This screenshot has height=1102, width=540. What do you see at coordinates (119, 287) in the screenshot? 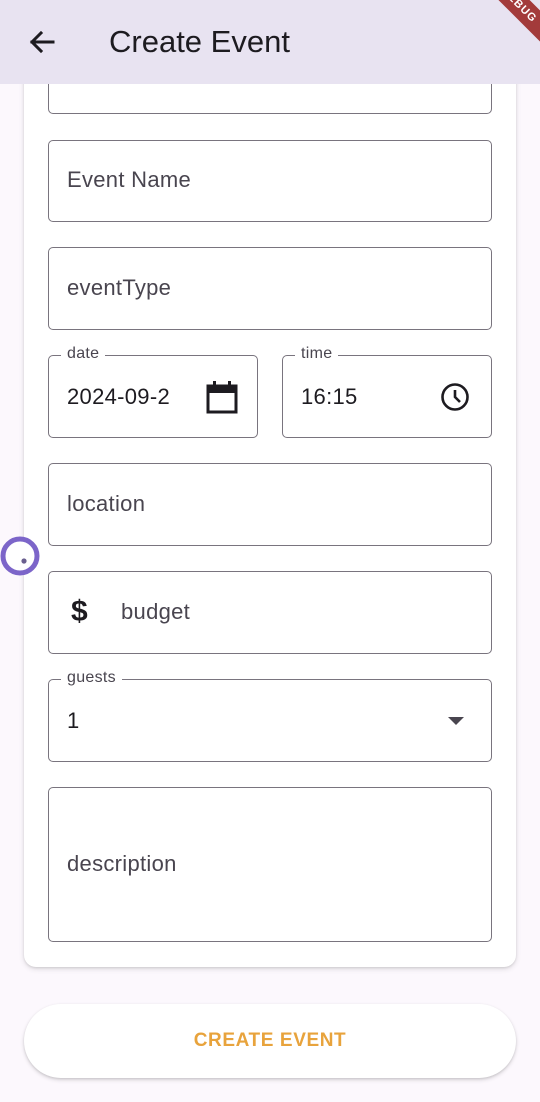
I see `event-type-placeholder: eventType` at bounding box center [119, 287].